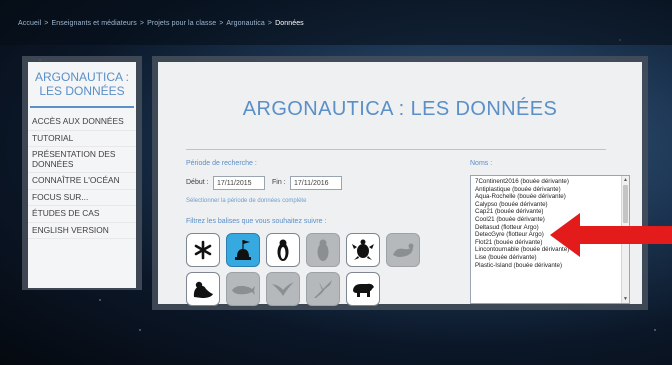 The image size is (672, 365). I want to click on sidebar-item-tutorial: TUTORIAL, so click(82, 139).